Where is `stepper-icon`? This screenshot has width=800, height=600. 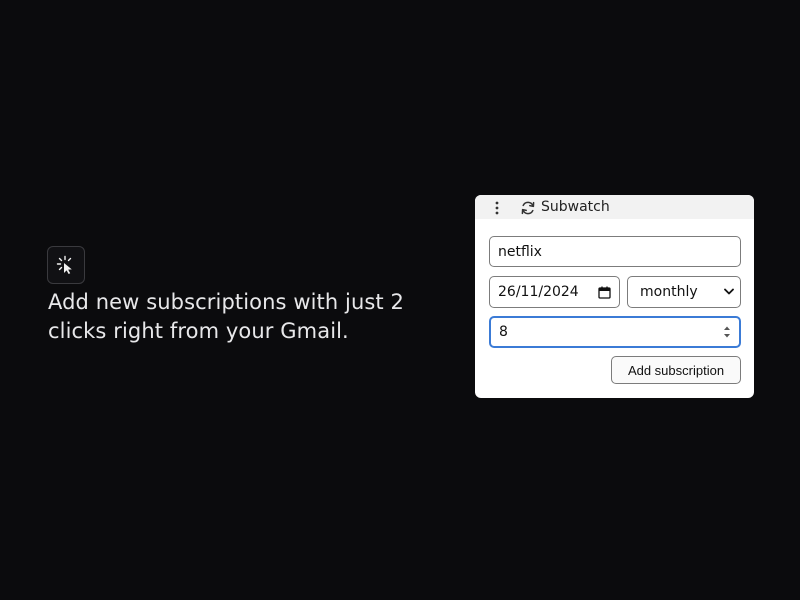
stepper-icon is located at coordinates (727, 332).